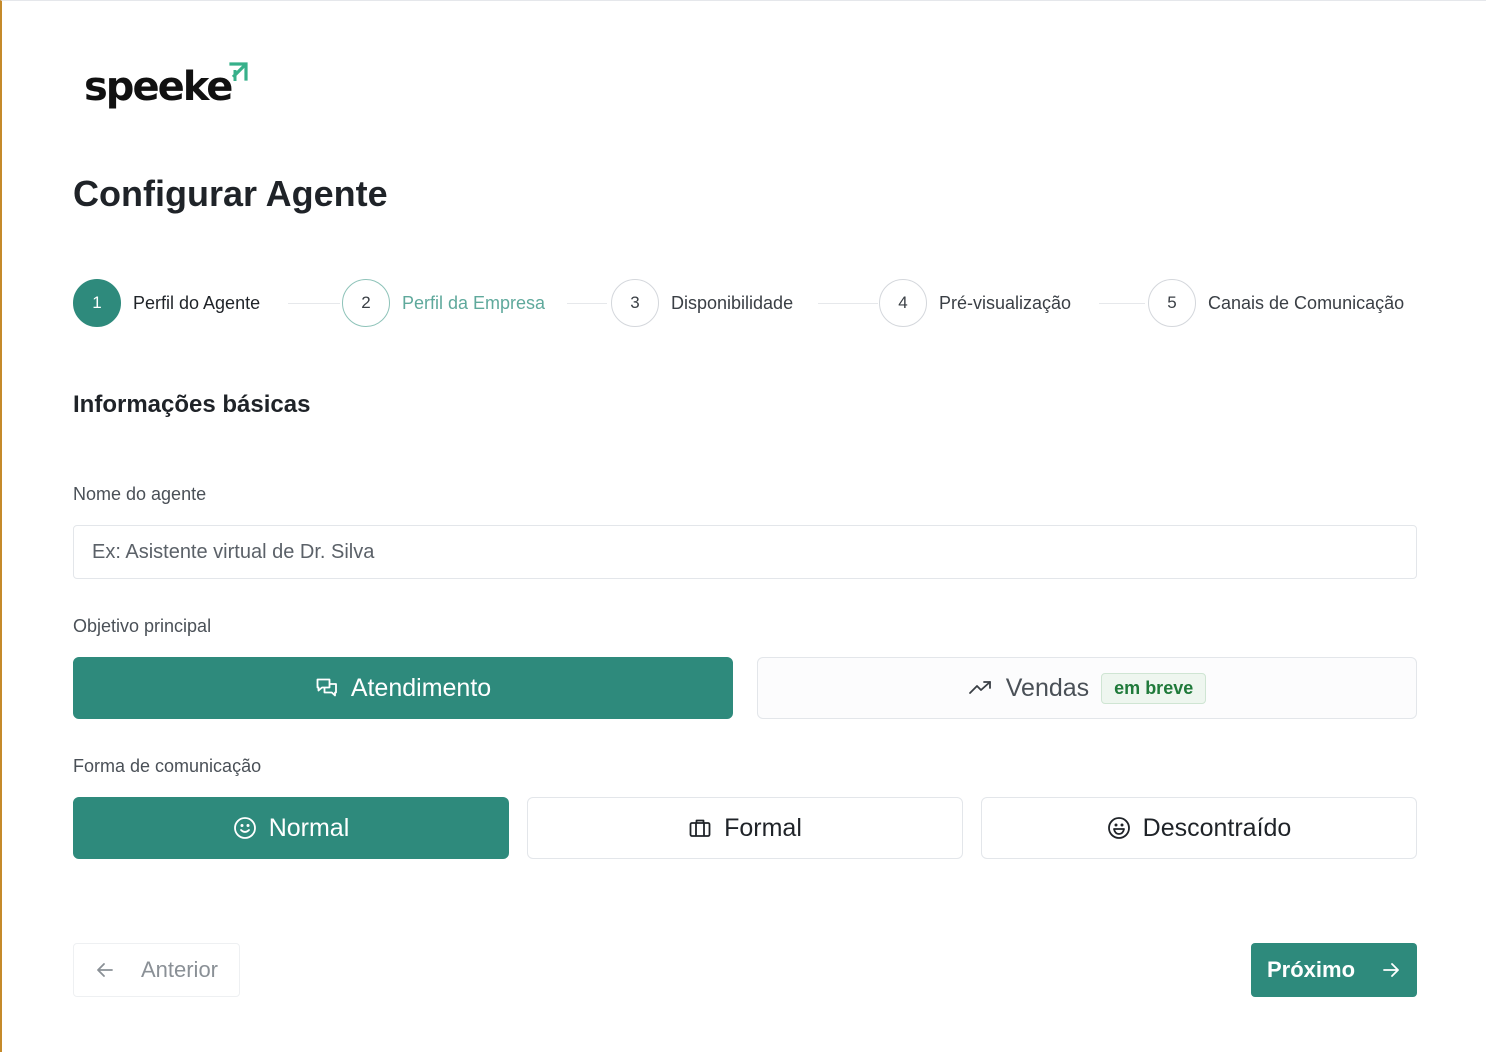 This screenshot has height=1052, width=1486. I want to click on agent-name-label: Nome do agente, so click(140, 494).